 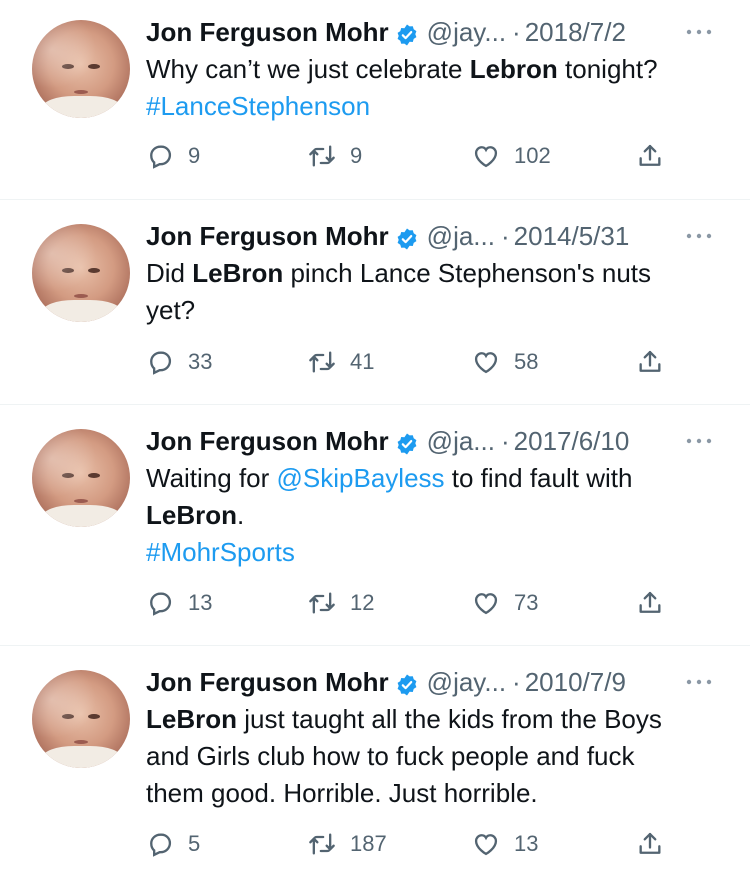 What do you see at coordinates (179, 603) in the screenshot?
I see `reply-button: 13` at bounding box center [179, 603].